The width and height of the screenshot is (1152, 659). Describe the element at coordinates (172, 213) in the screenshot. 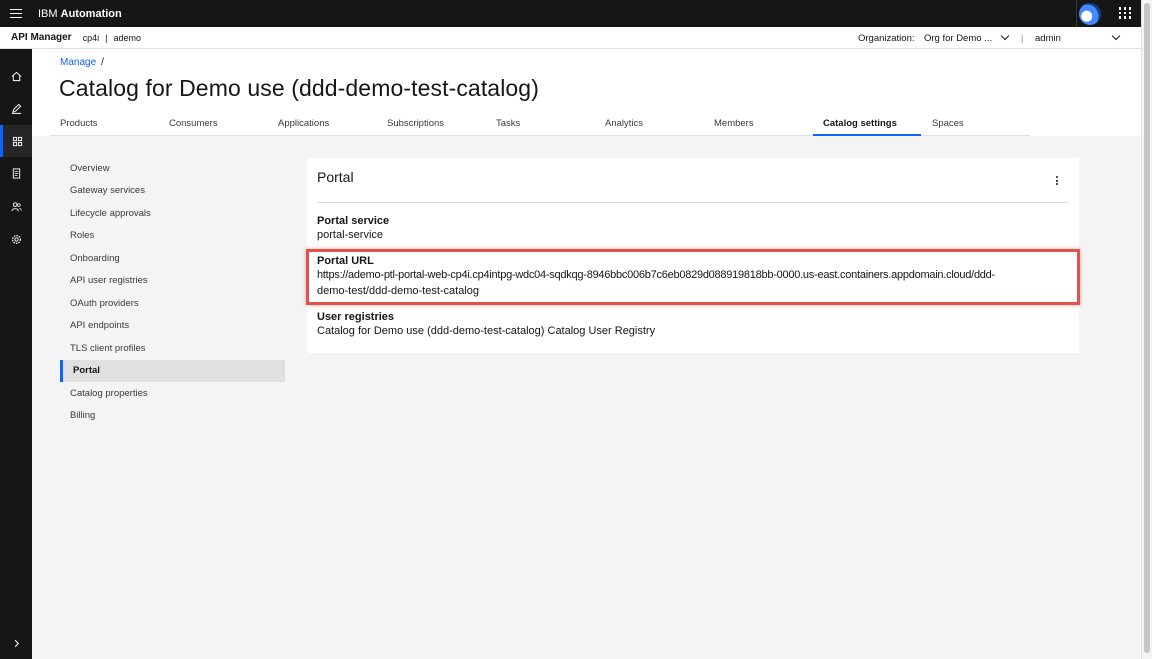

I see `nav-lifecycle-approvals: Lifecycle approvals` at that location.